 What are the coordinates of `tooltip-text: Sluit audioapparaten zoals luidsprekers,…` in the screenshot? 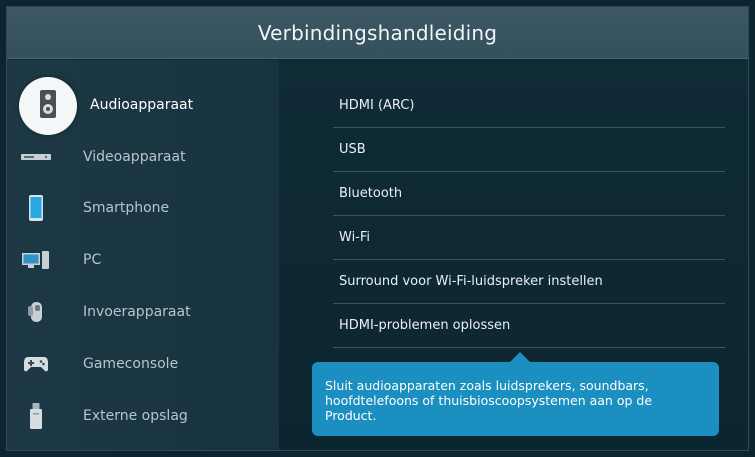 It's located at (489, 400).